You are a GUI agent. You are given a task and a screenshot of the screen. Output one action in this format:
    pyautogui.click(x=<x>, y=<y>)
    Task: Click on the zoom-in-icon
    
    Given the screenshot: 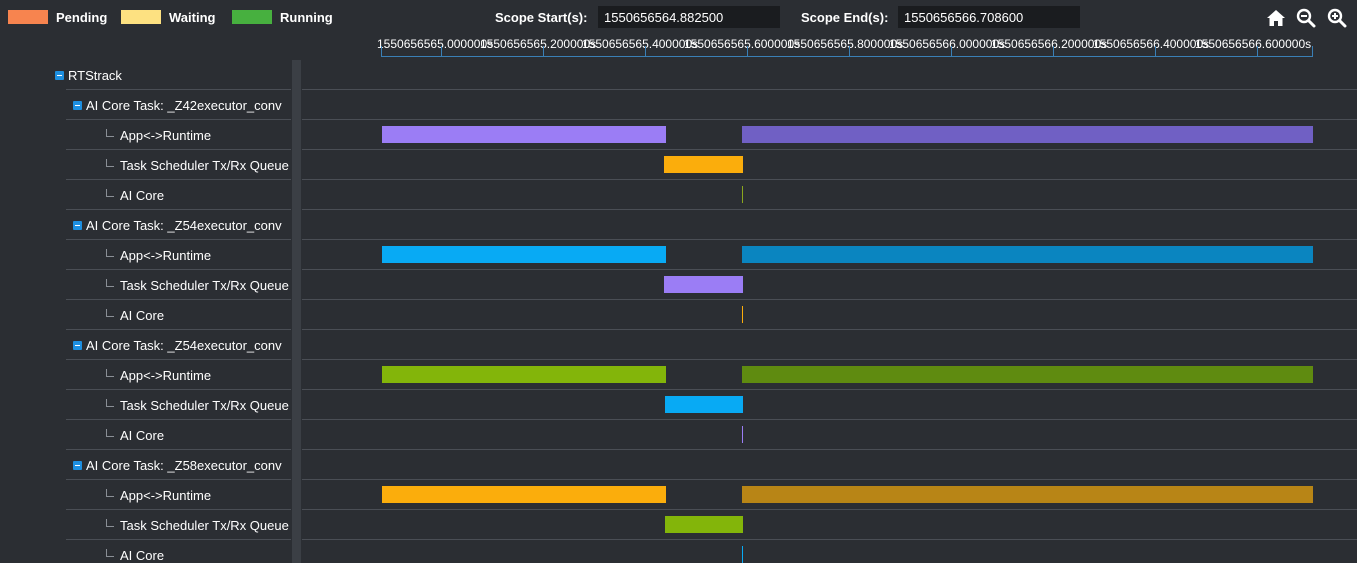 What is the action you would take?
    pyautogui.click(x=1337, y=18)
    